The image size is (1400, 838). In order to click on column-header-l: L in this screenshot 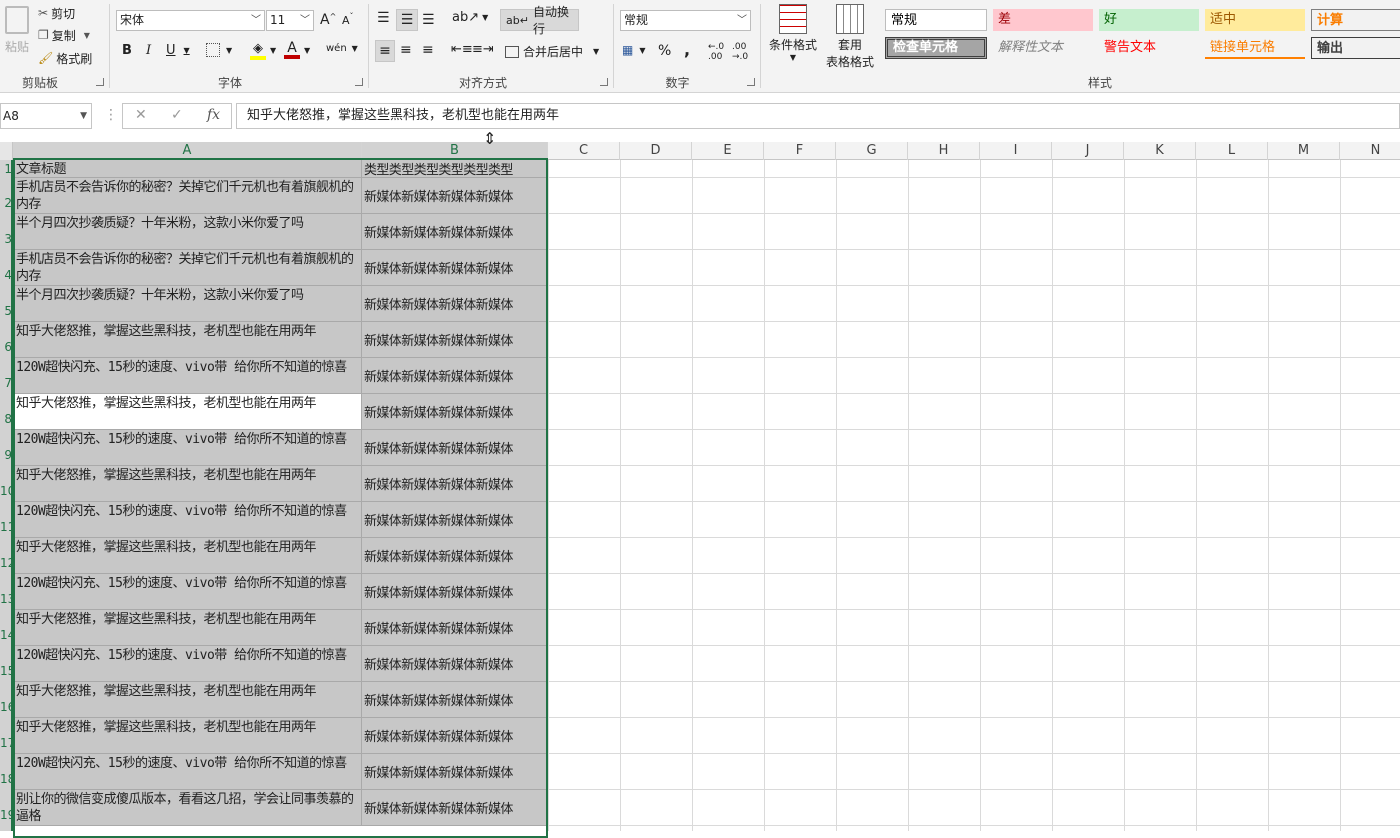, I will do `click(1232, 151)`.